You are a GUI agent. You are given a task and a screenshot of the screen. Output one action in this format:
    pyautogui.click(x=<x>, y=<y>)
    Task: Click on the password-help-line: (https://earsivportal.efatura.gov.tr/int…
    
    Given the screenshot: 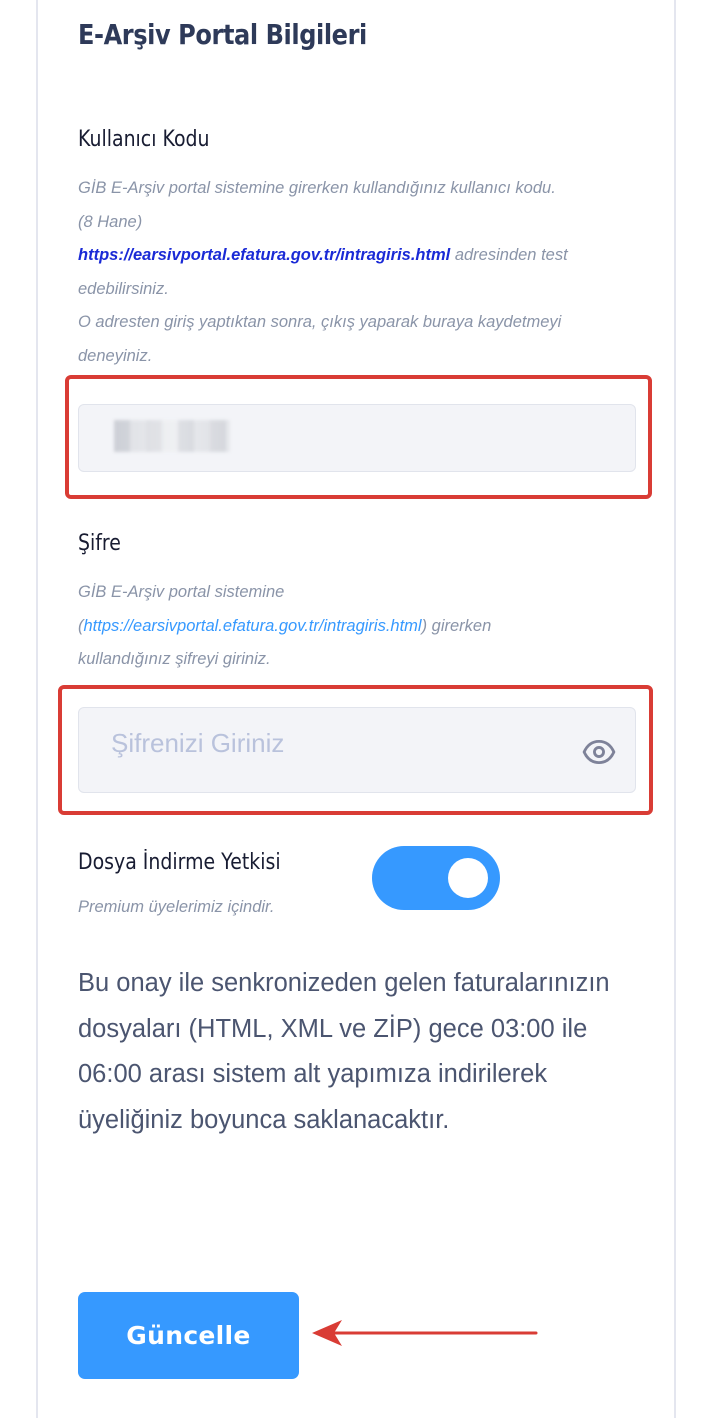 What is the action you would take?
    pyautogui.click(x=358, y=627)
    